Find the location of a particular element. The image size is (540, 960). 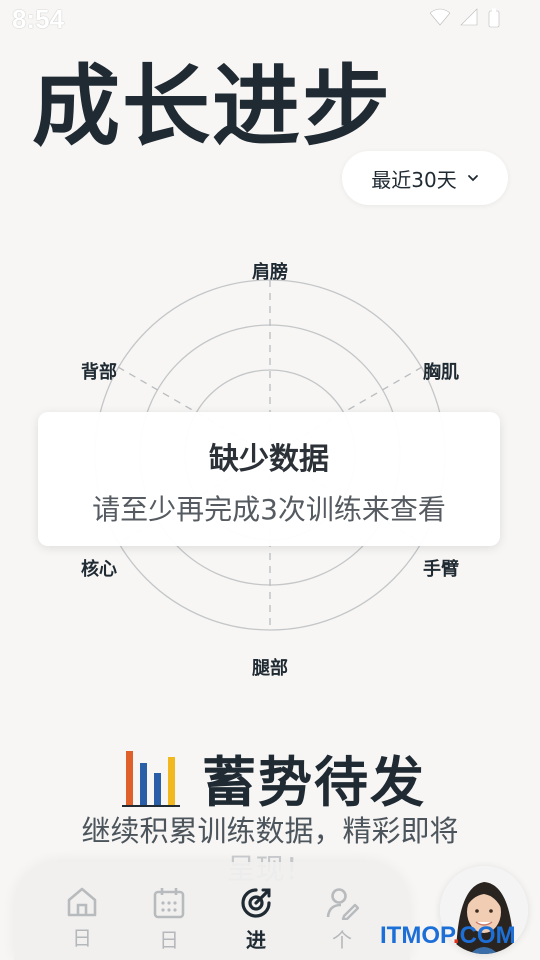

date-range-dropdown: 最近30天 is located at coordinates (425, 178).